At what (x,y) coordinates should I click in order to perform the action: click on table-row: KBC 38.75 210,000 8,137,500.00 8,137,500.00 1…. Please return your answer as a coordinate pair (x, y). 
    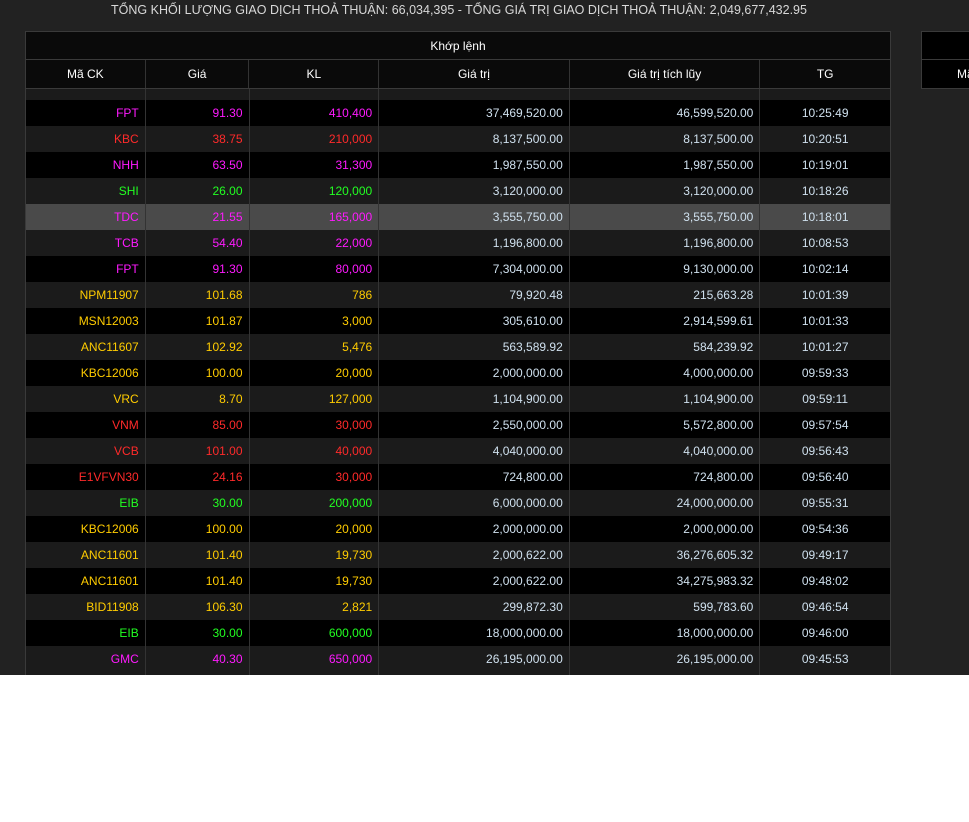
    Looking at the image, I should click on (458, 139).